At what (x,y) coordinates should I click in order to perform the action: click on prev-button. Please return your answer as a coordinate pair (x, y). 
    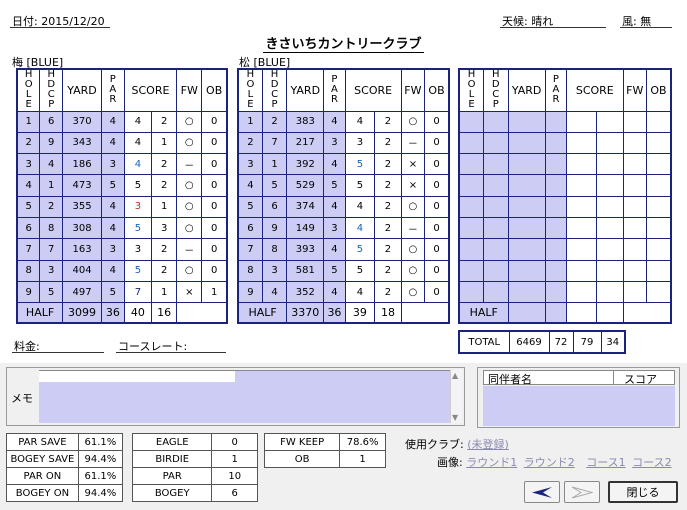
    Looking at the image, I should click on (542, 492).